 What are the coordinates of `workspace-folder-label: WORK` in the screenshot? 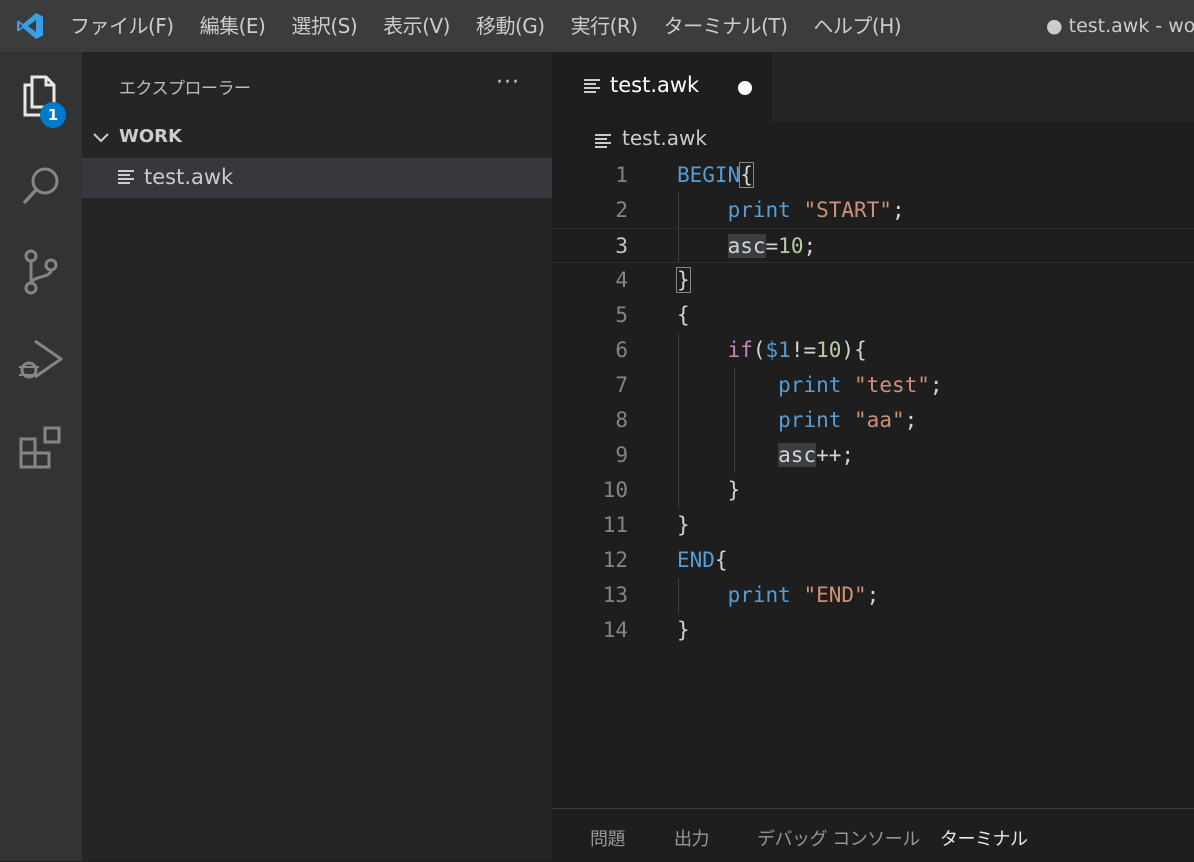 It's located at (150, 136).